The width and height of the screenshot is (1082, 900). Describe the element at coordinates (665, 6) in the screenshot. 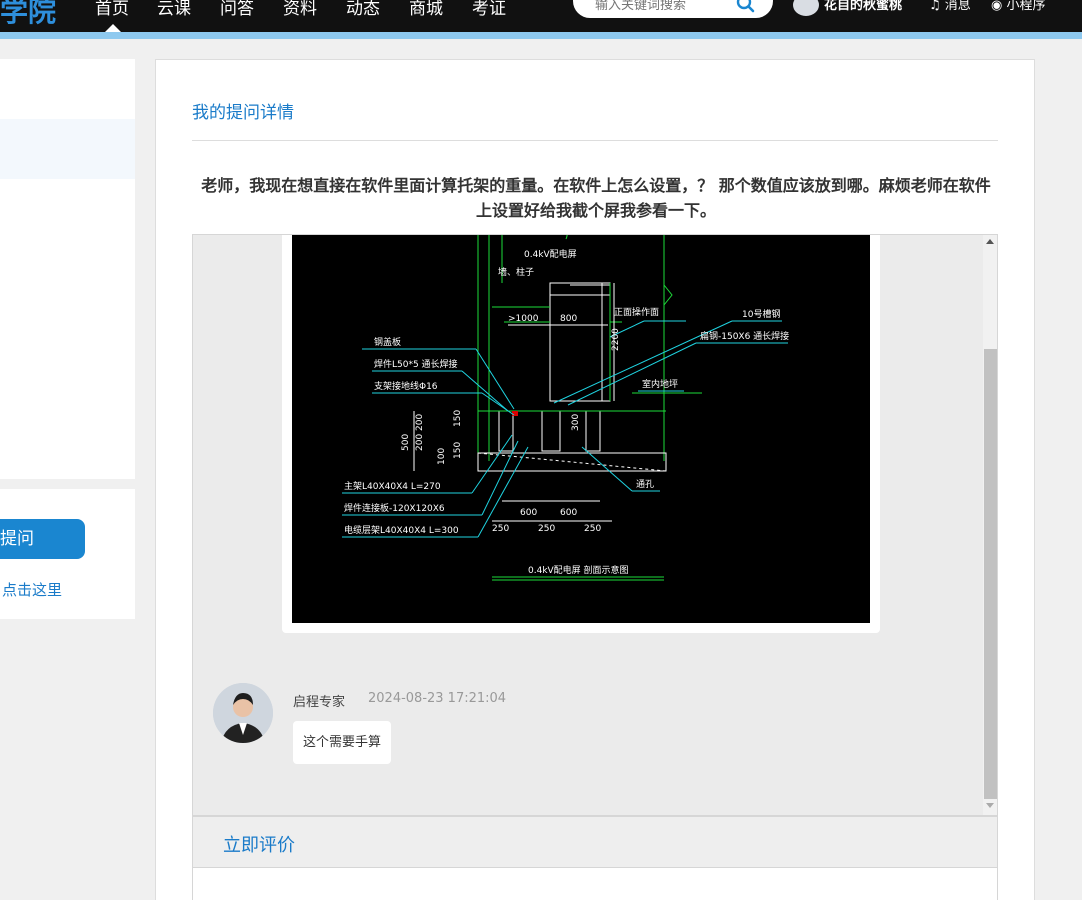

I see `search-input` at that location.